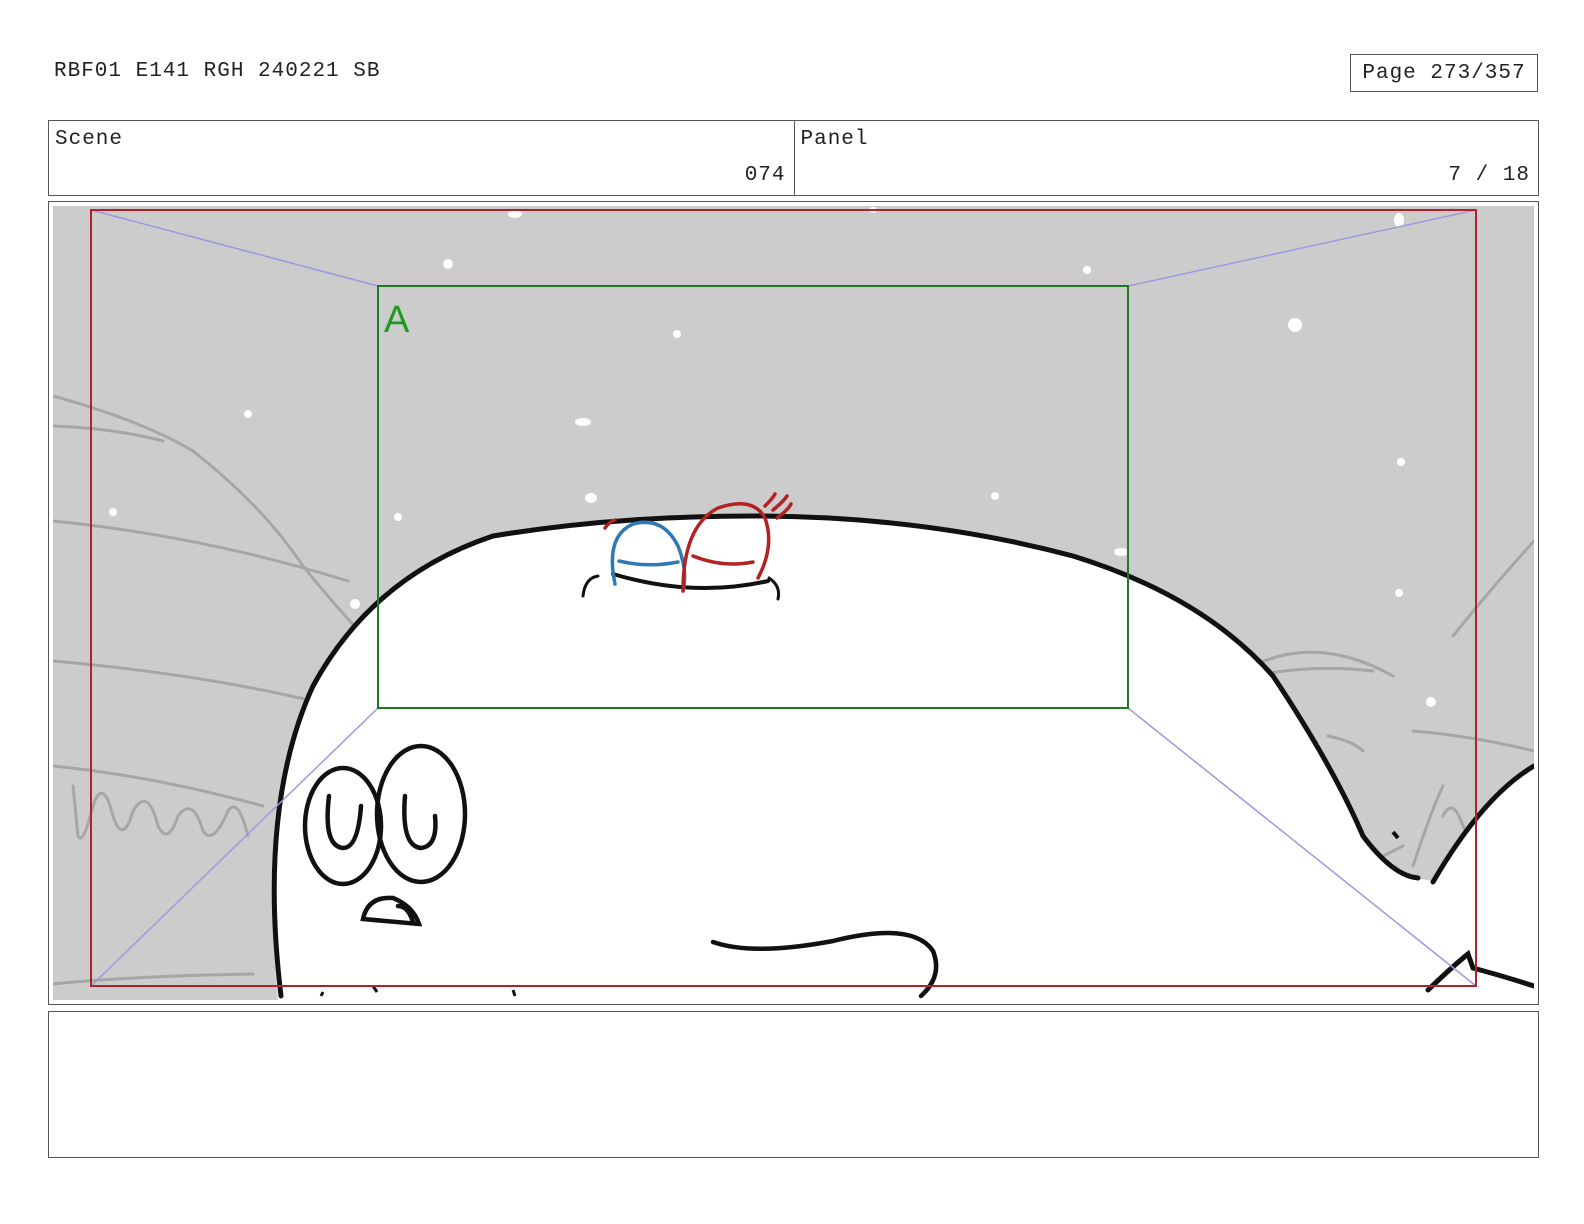  I want to click on panel-label: Panel, so click(834, 139).